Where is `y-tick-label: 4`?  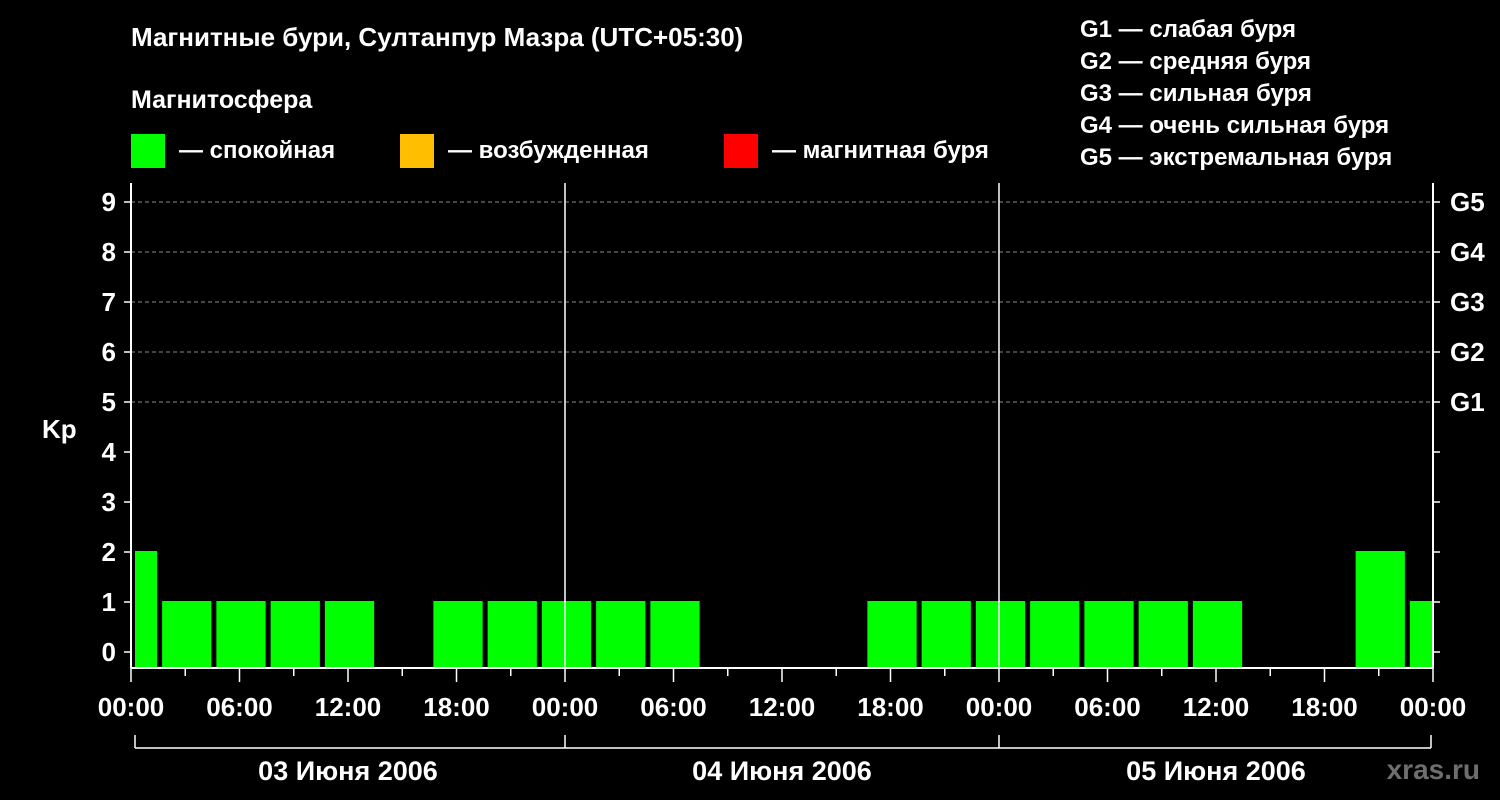 y-tick-label: 4 is located at coordinates (109, 452).